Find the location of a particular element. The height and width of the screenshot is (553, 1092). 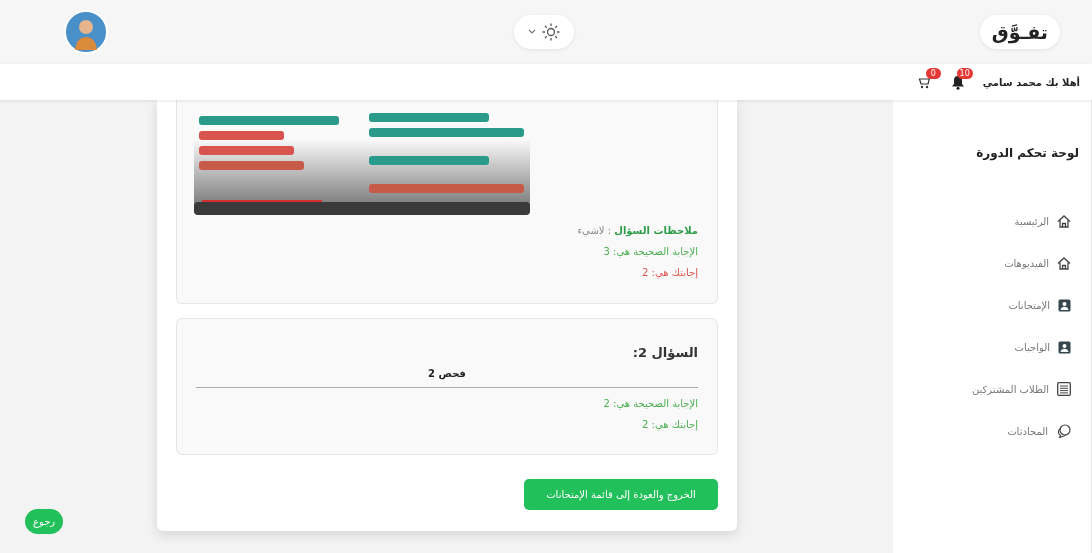

sidebar-item: الفيديوهات is located at coordinates (986, 263).